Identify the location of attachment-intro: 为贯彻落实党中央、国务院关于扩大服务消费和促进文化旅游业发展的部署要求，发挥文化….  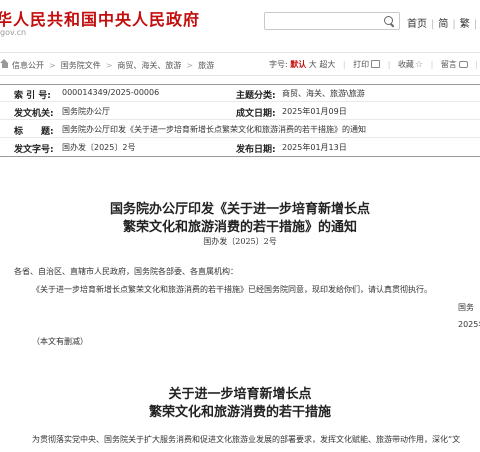
(246, 439).